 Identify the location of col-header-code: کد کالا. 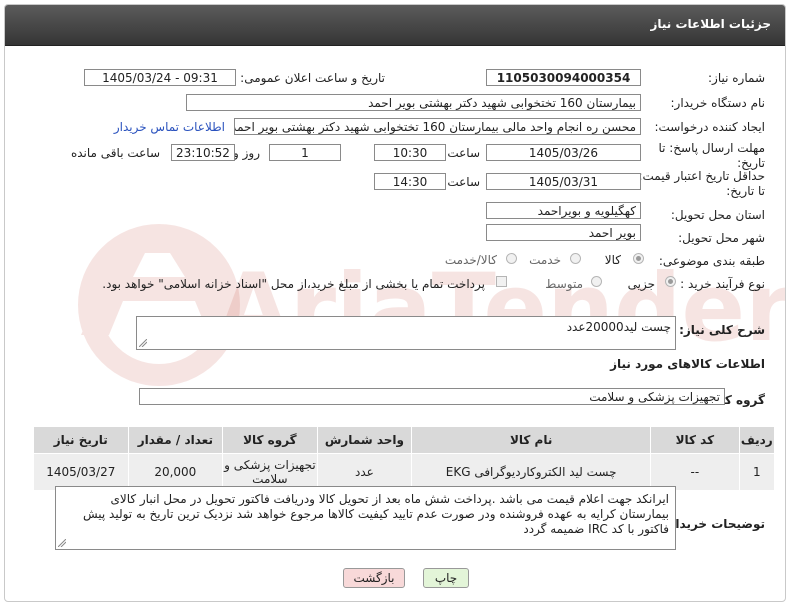
(695, 440).